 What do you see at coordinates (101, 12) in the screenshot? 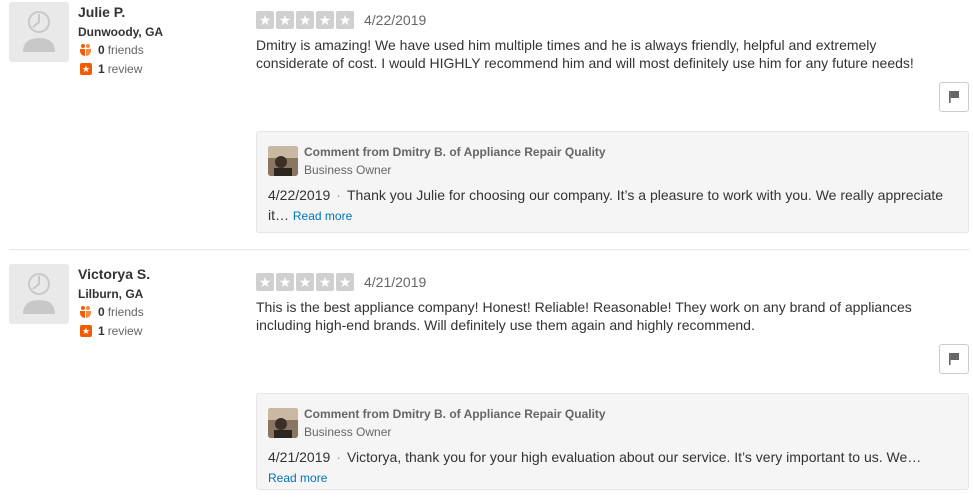
I see `user-name: Julie P.` at bounding box center [101, 12].